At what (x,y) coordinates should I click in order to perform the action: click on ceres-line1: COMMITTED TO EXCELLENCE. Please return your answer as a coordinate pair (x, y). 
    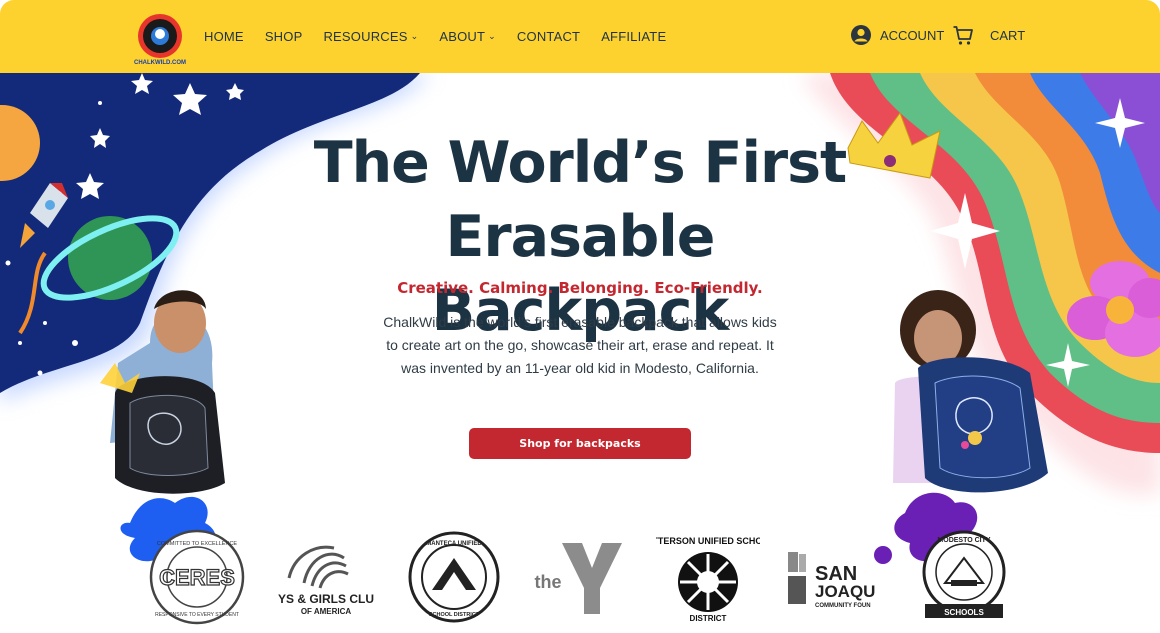
    Looking at the image, I should click on (197, 544).